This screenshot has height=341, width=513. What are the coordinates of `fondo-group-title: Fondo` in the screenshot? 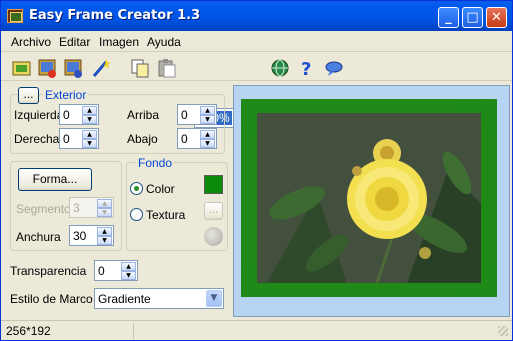 It's located at (155, 163).